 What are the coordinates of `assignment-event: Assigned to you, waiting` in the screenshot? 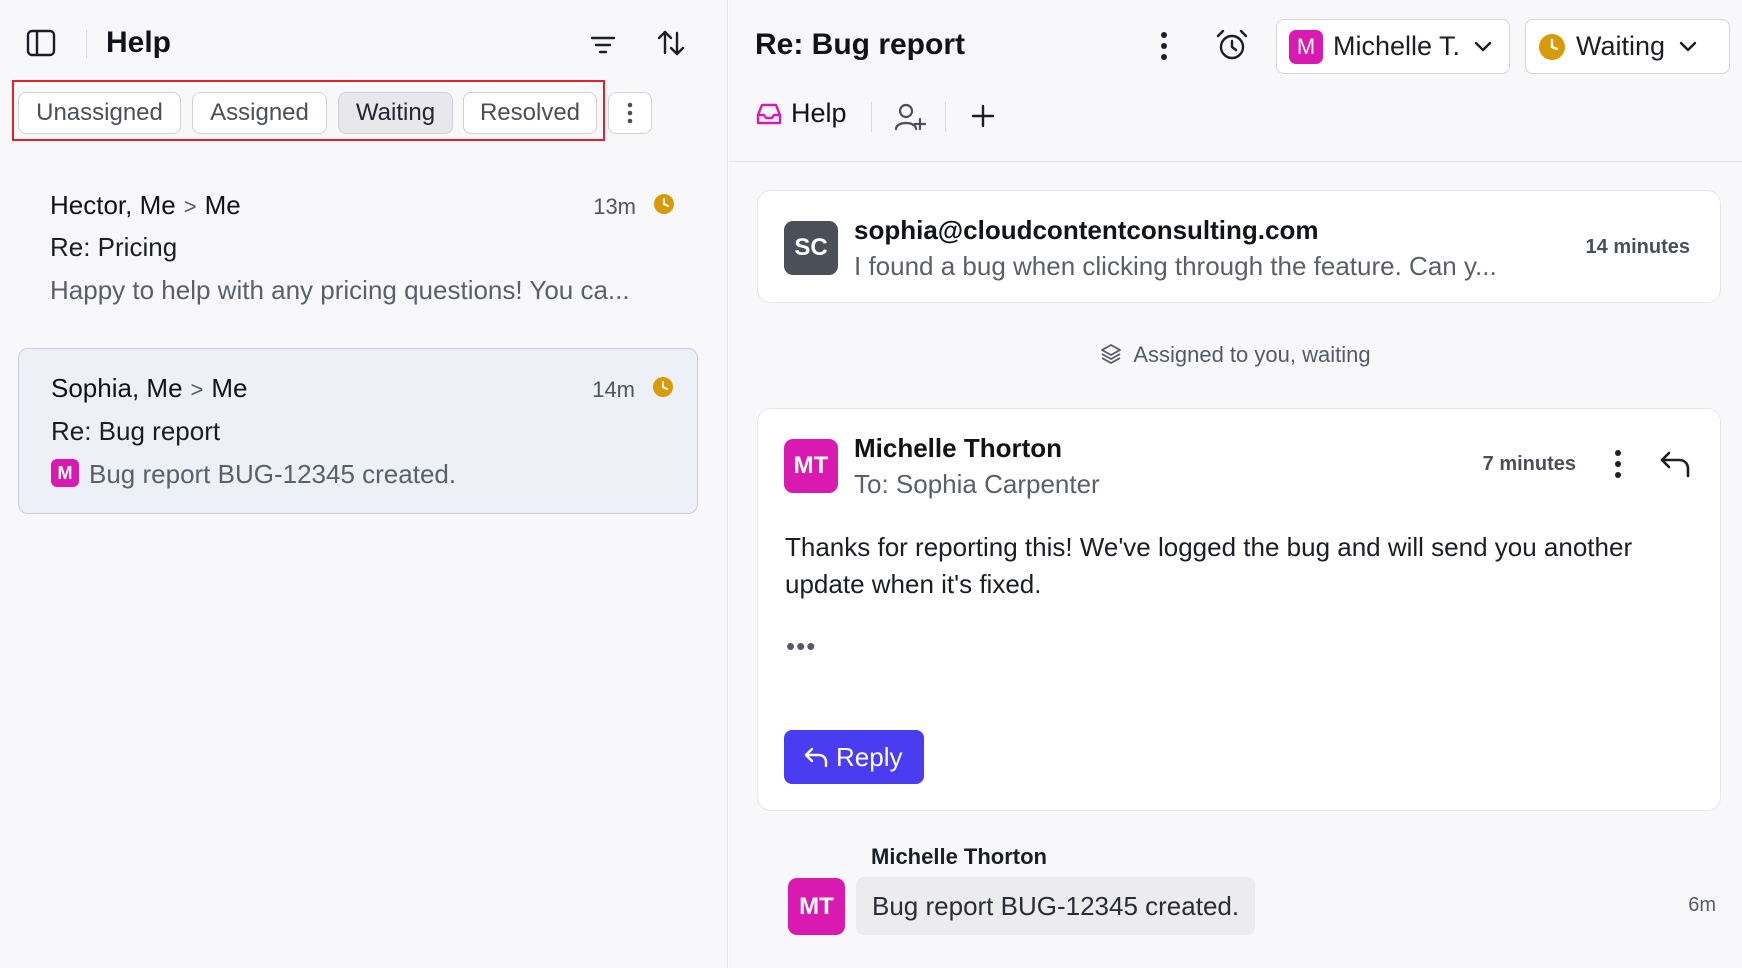 It's located at (1235, 355).